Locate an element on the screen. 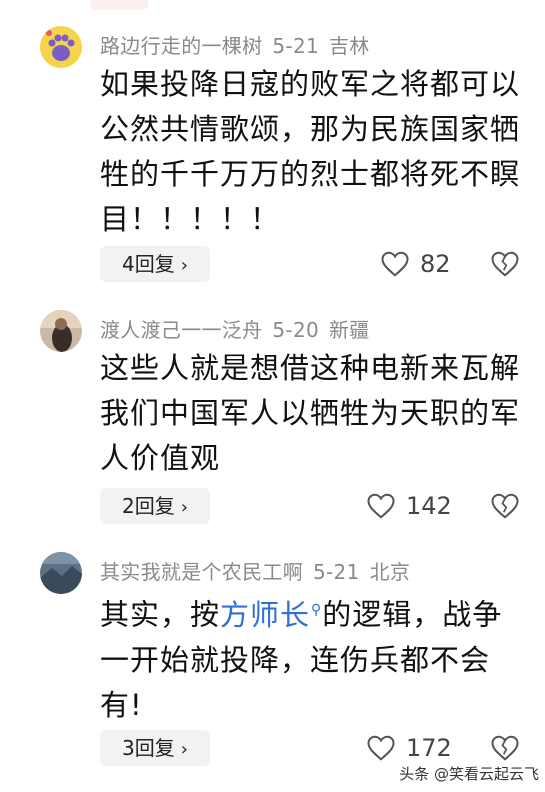 The image size is (545, 792). reply-count-button: 3回复 › is located at coordinates (155, 748).